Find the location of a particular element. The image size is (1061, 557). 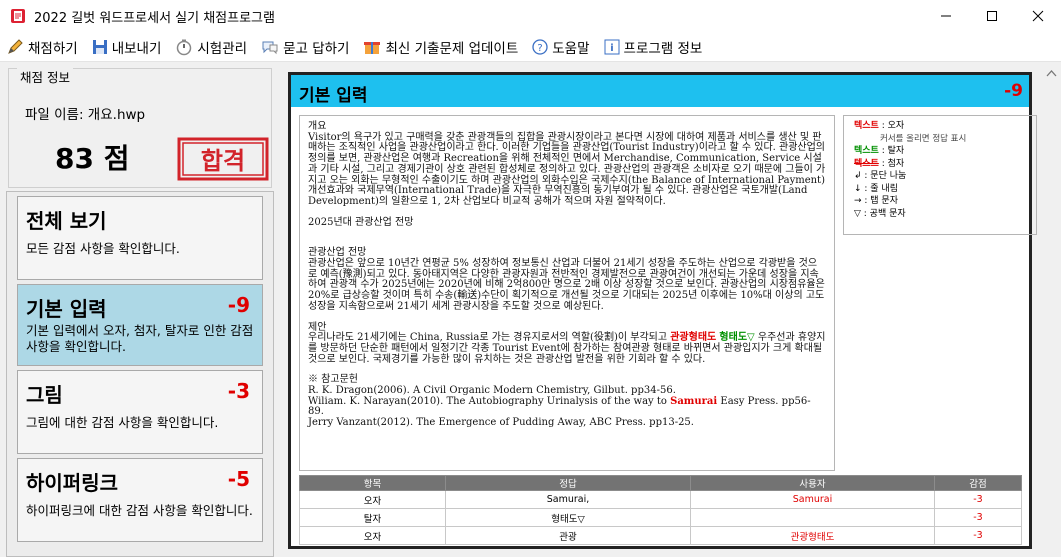

col-penalty: 감점 is located at coordinates (978, 483).